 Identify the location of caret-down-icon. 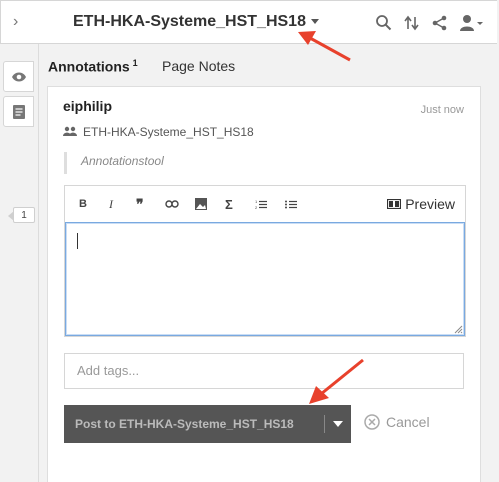
(338, 424).